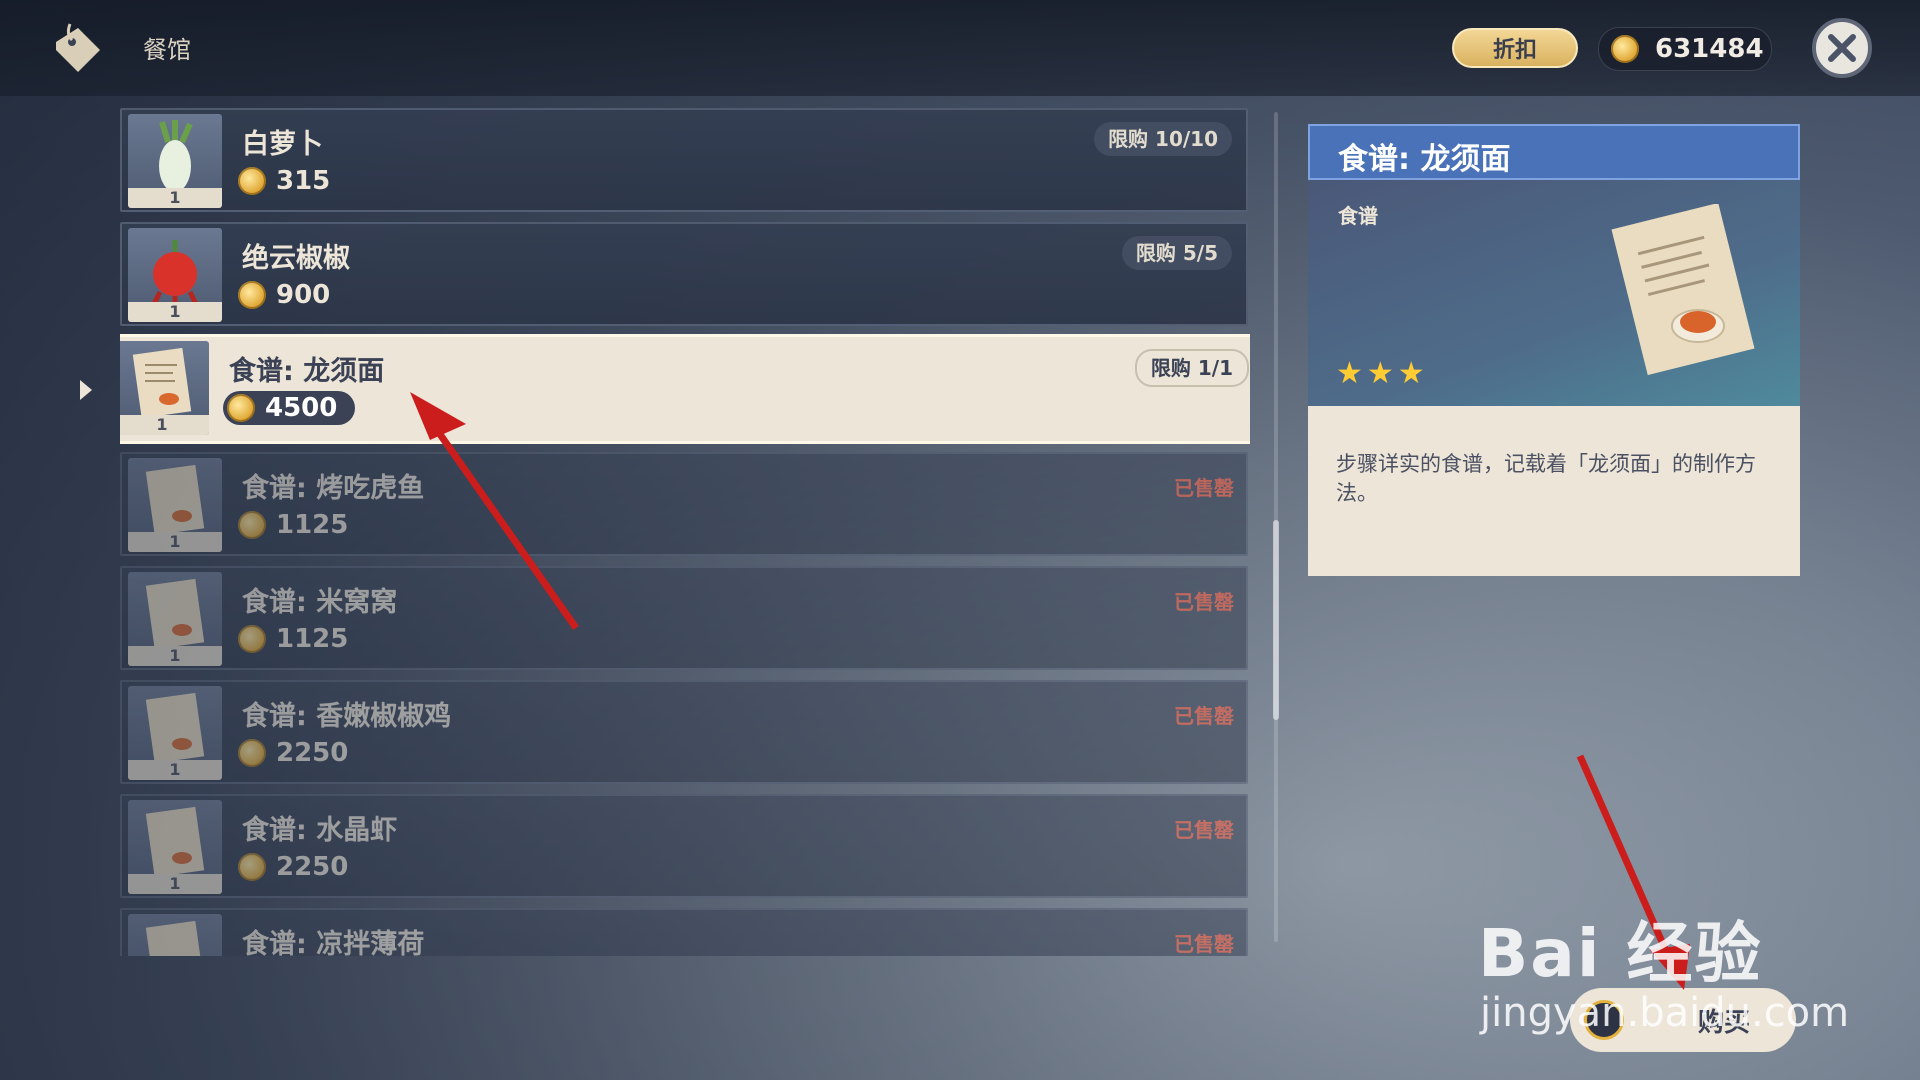 The image size is (1920, 1080). Describe the element at coordinates (494, 511) in the screenshot. I see `arrow-annotation-icon` at that location.